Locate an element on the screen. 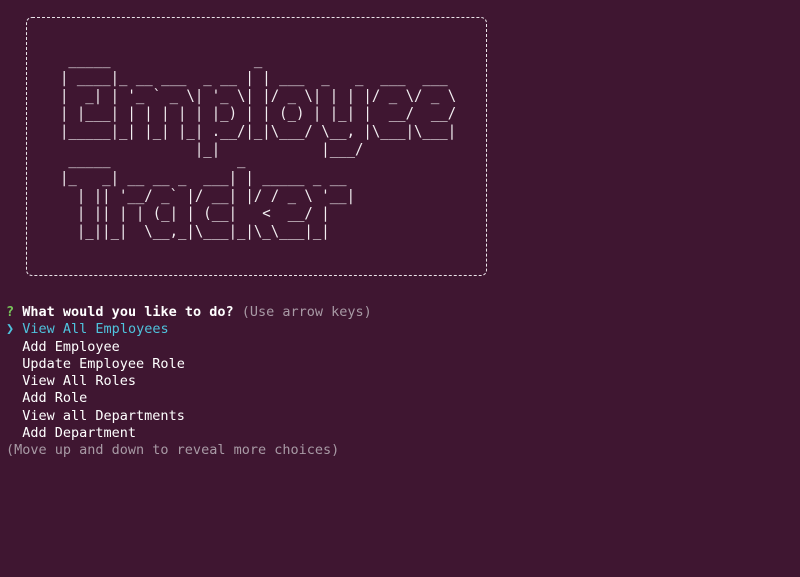  choice-add-role: Add Role is located at coordinates (46, 398).